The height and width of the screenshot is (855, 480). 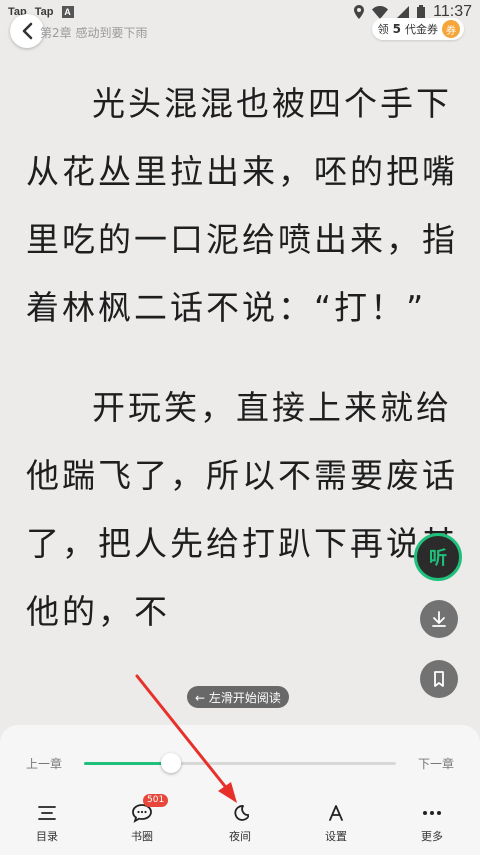 I want to click on battery-icon, so click(x=421, y=12).